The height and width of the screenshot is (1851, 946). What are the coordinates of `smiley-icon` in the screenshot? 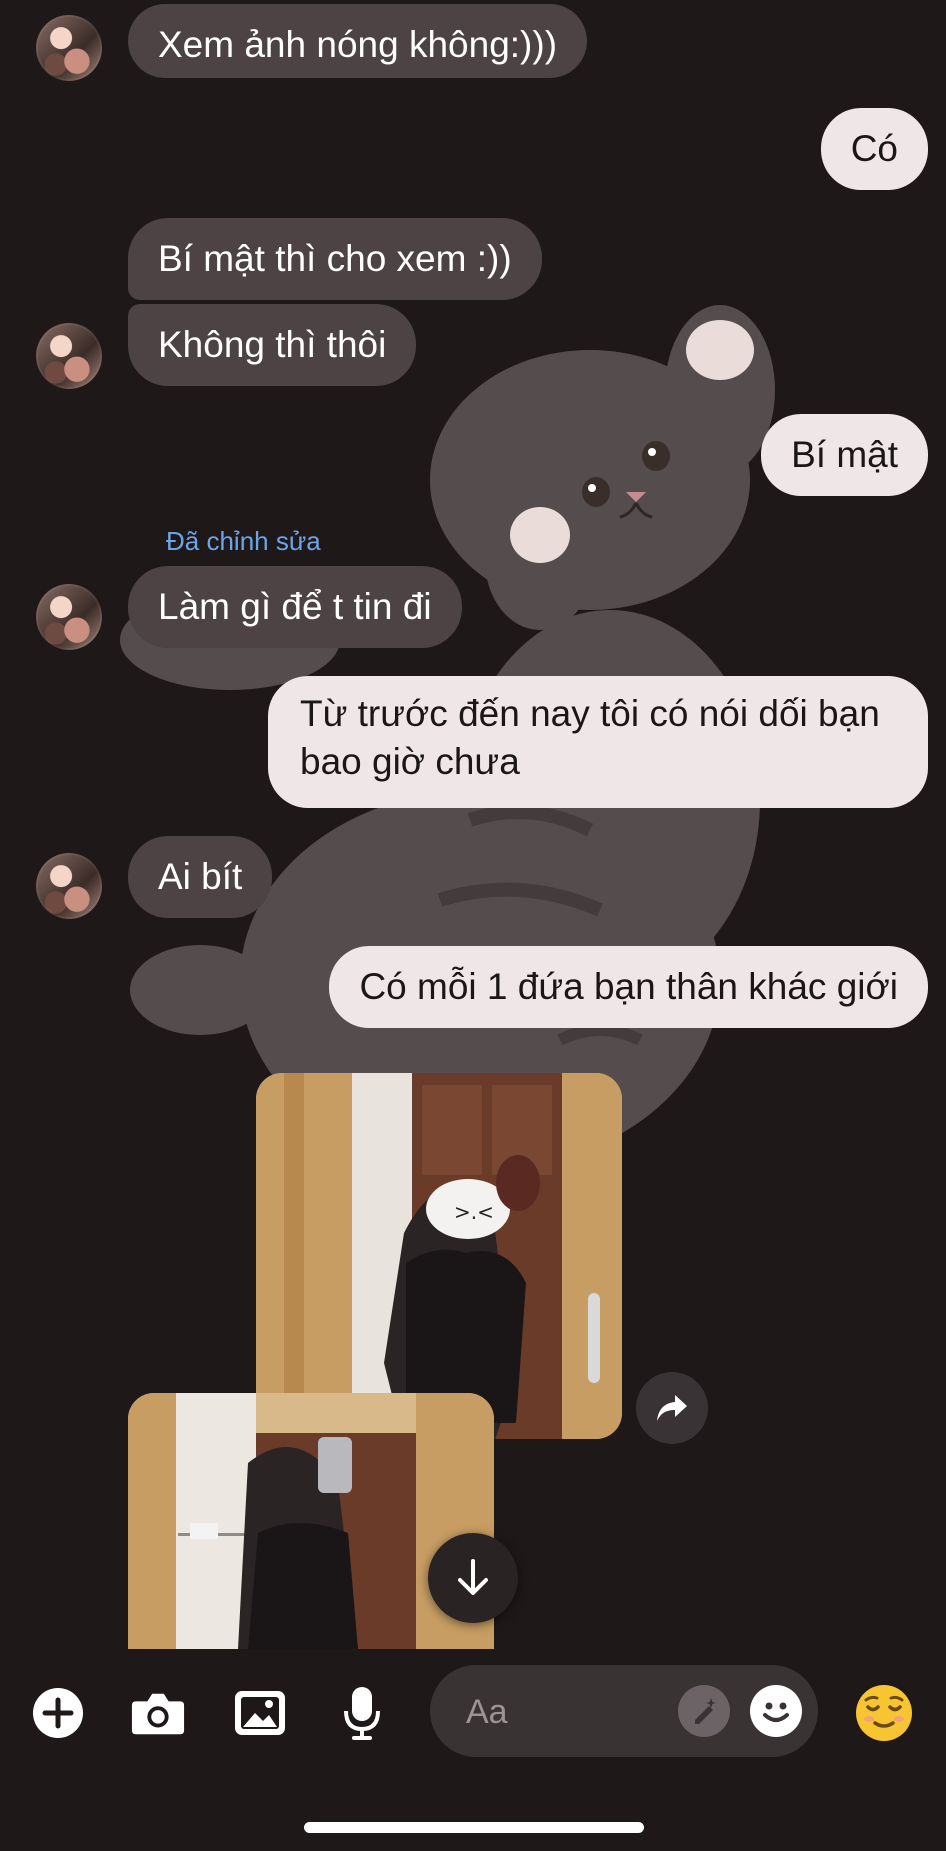 It's located at (776, 1712).